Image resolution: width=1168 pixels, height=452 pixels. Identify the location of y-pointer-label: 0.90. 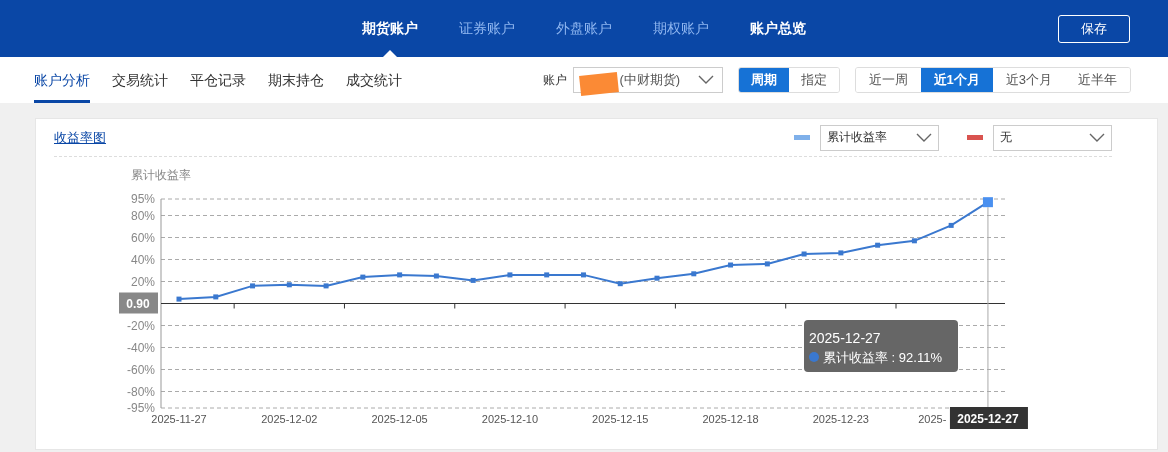
(138, 303).